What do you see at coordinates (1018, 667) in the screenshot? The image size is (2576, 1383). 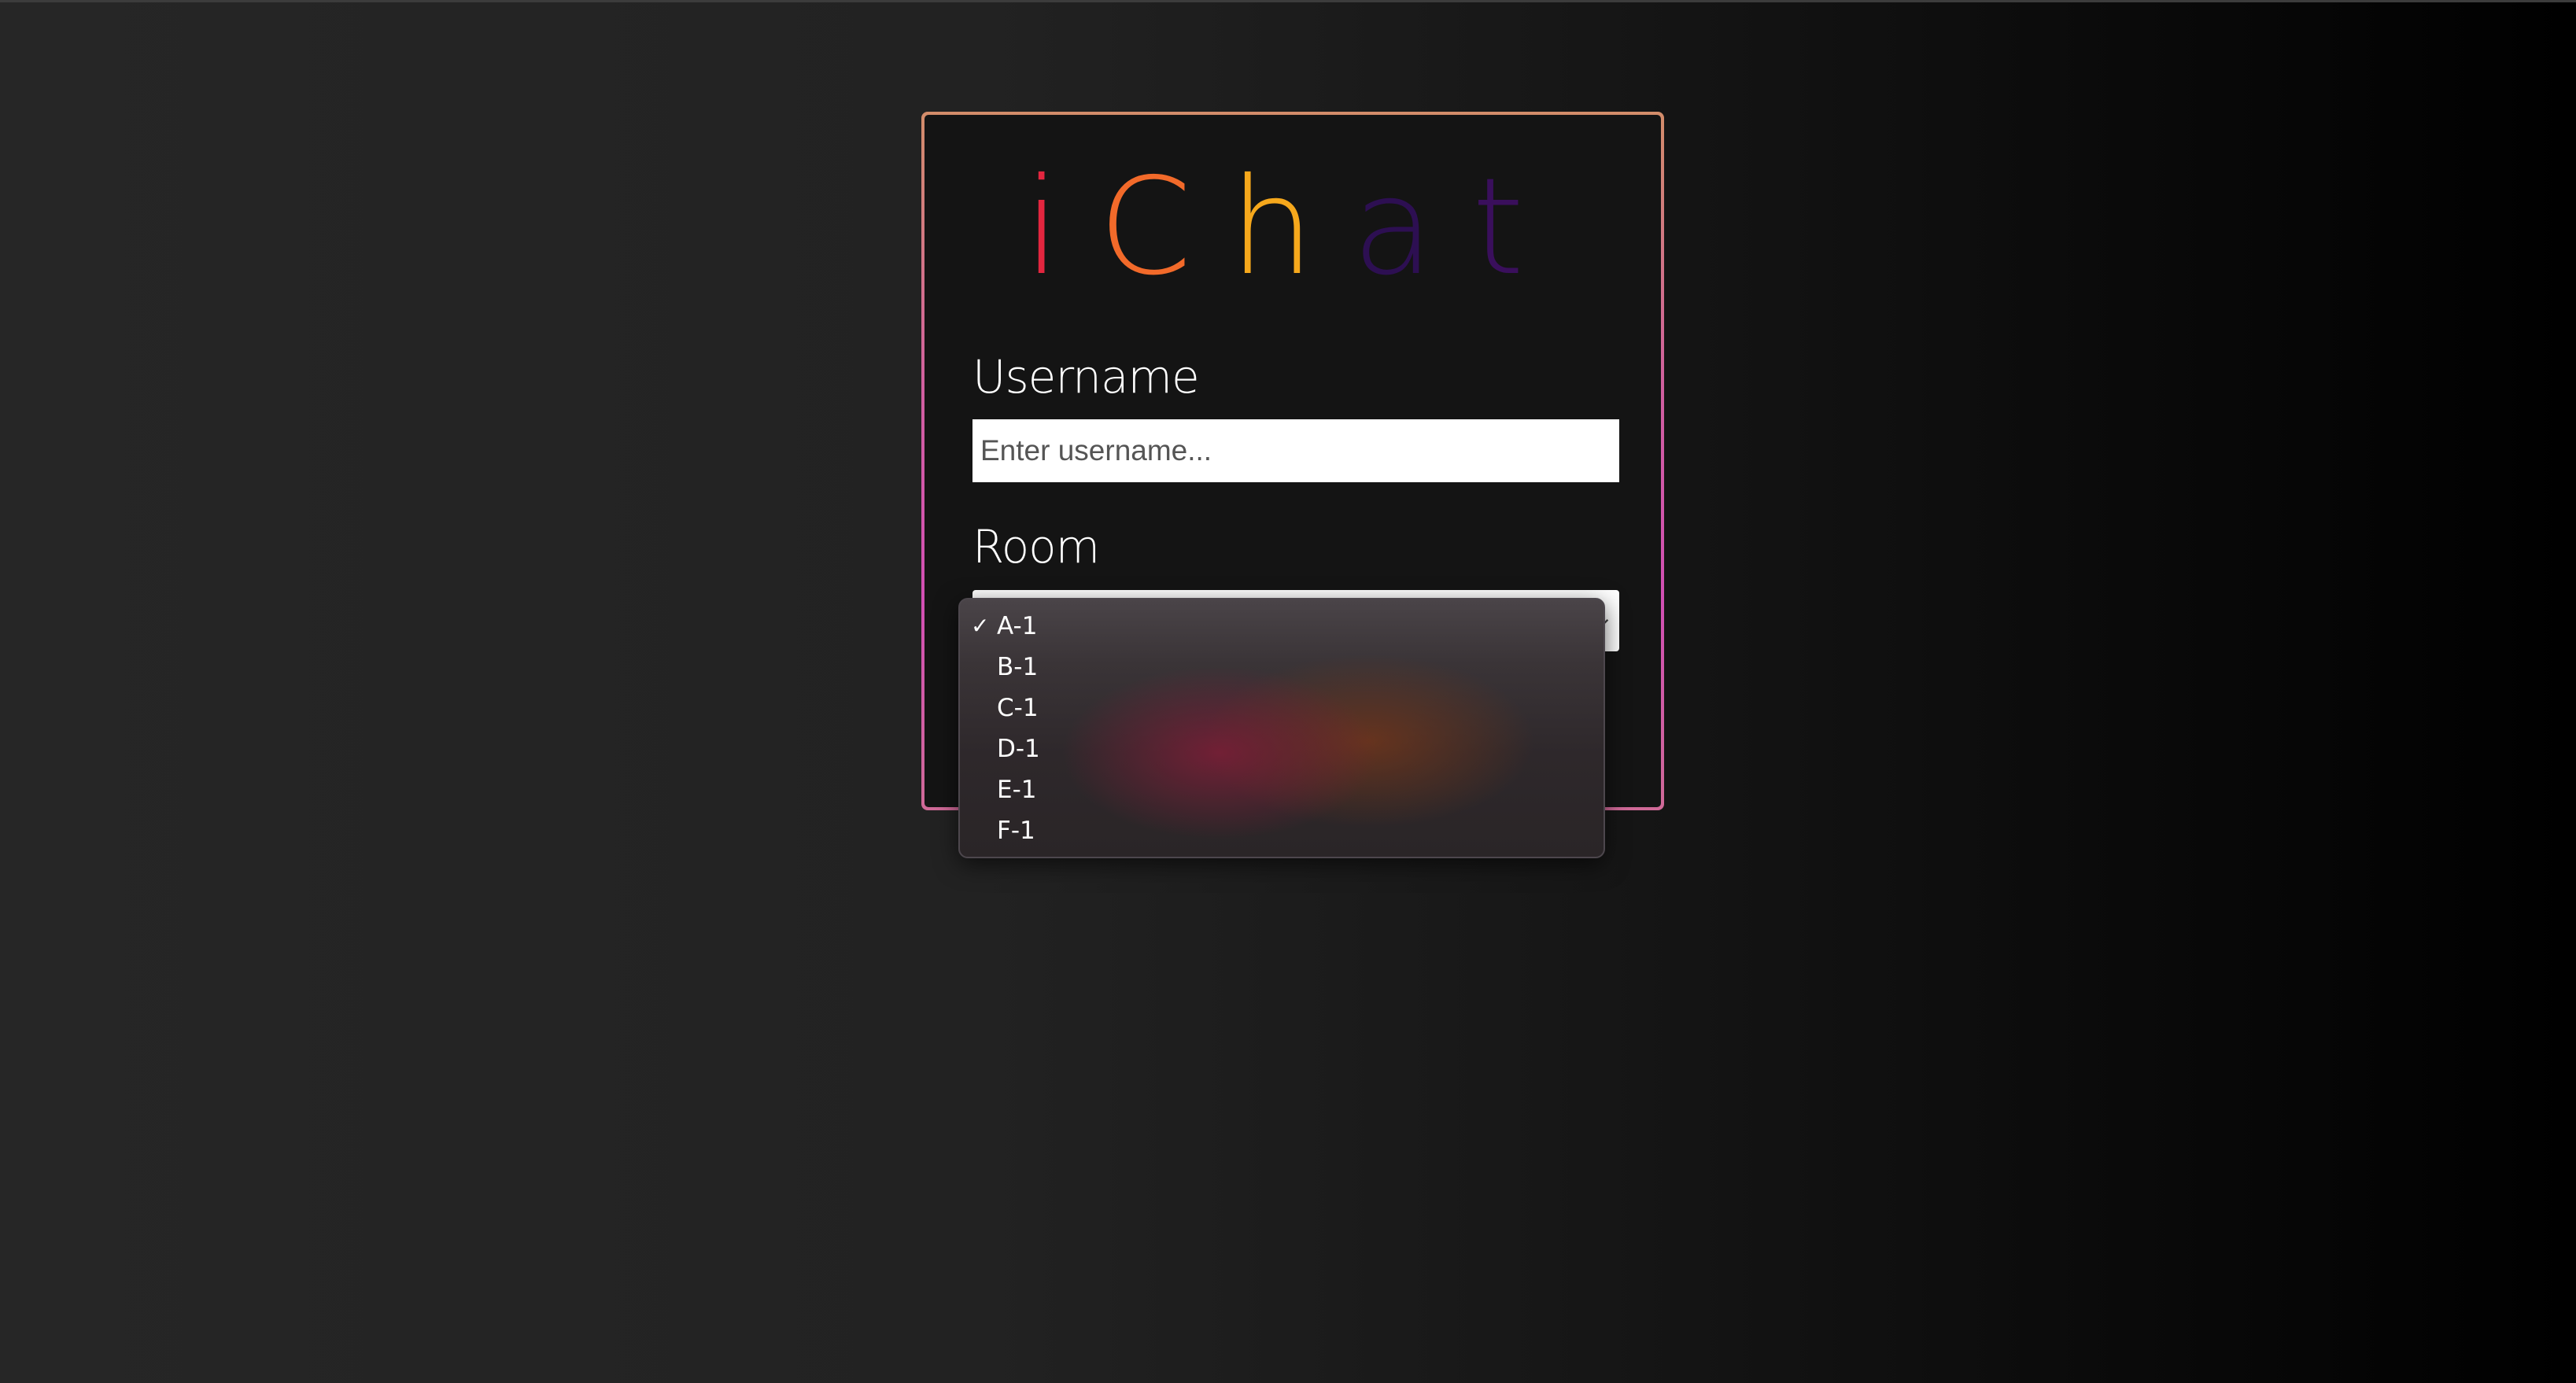 I see `room-option-label: B-1` at bounding box center [1018, 667].